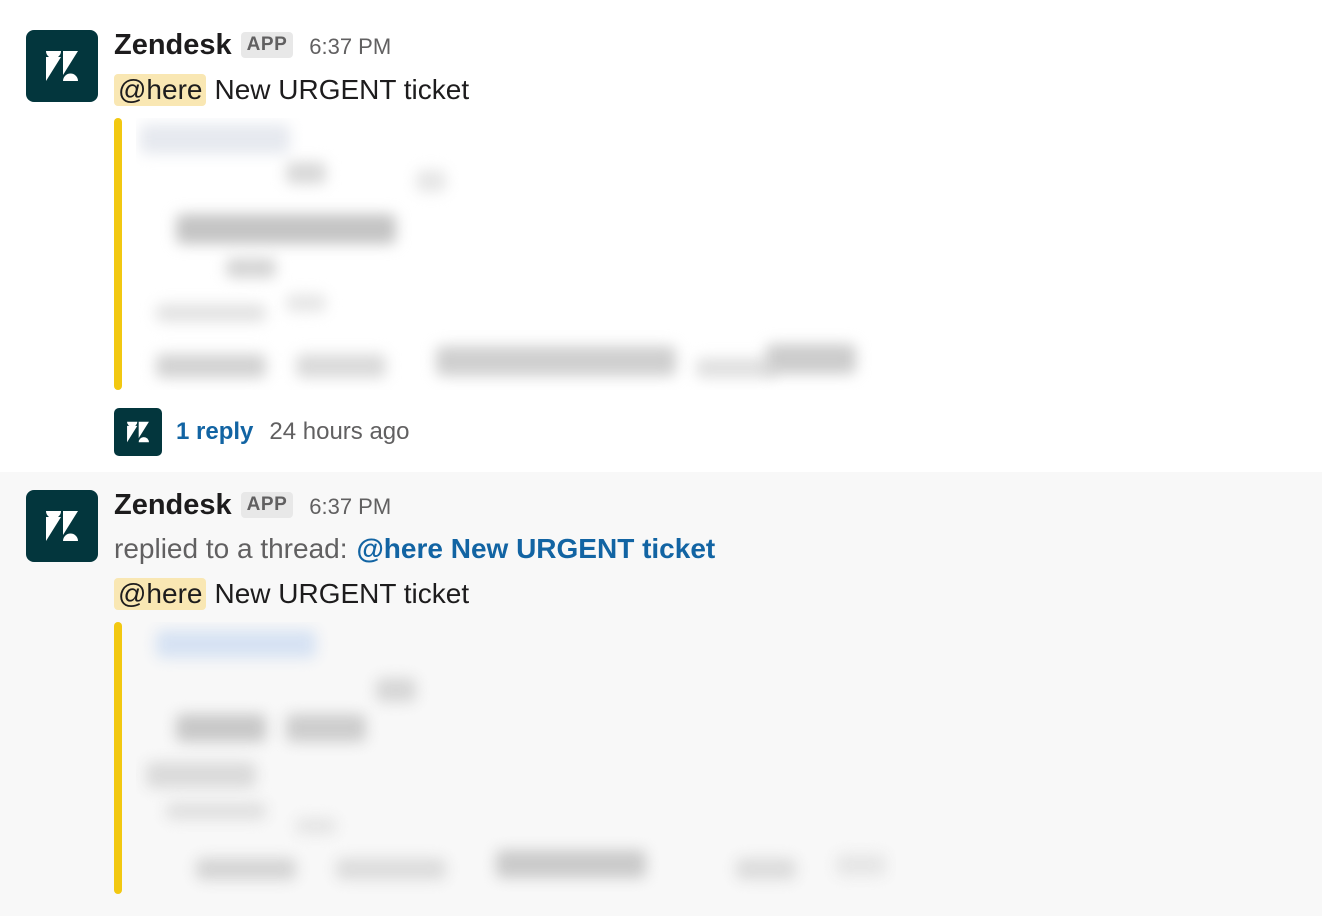 The image size is (1322, 916). What do you see at coordinates (536, 549) in the screenshot?
I see `parent-thread-link: @here New URGENT ticket` at bounding box center [536, 549].